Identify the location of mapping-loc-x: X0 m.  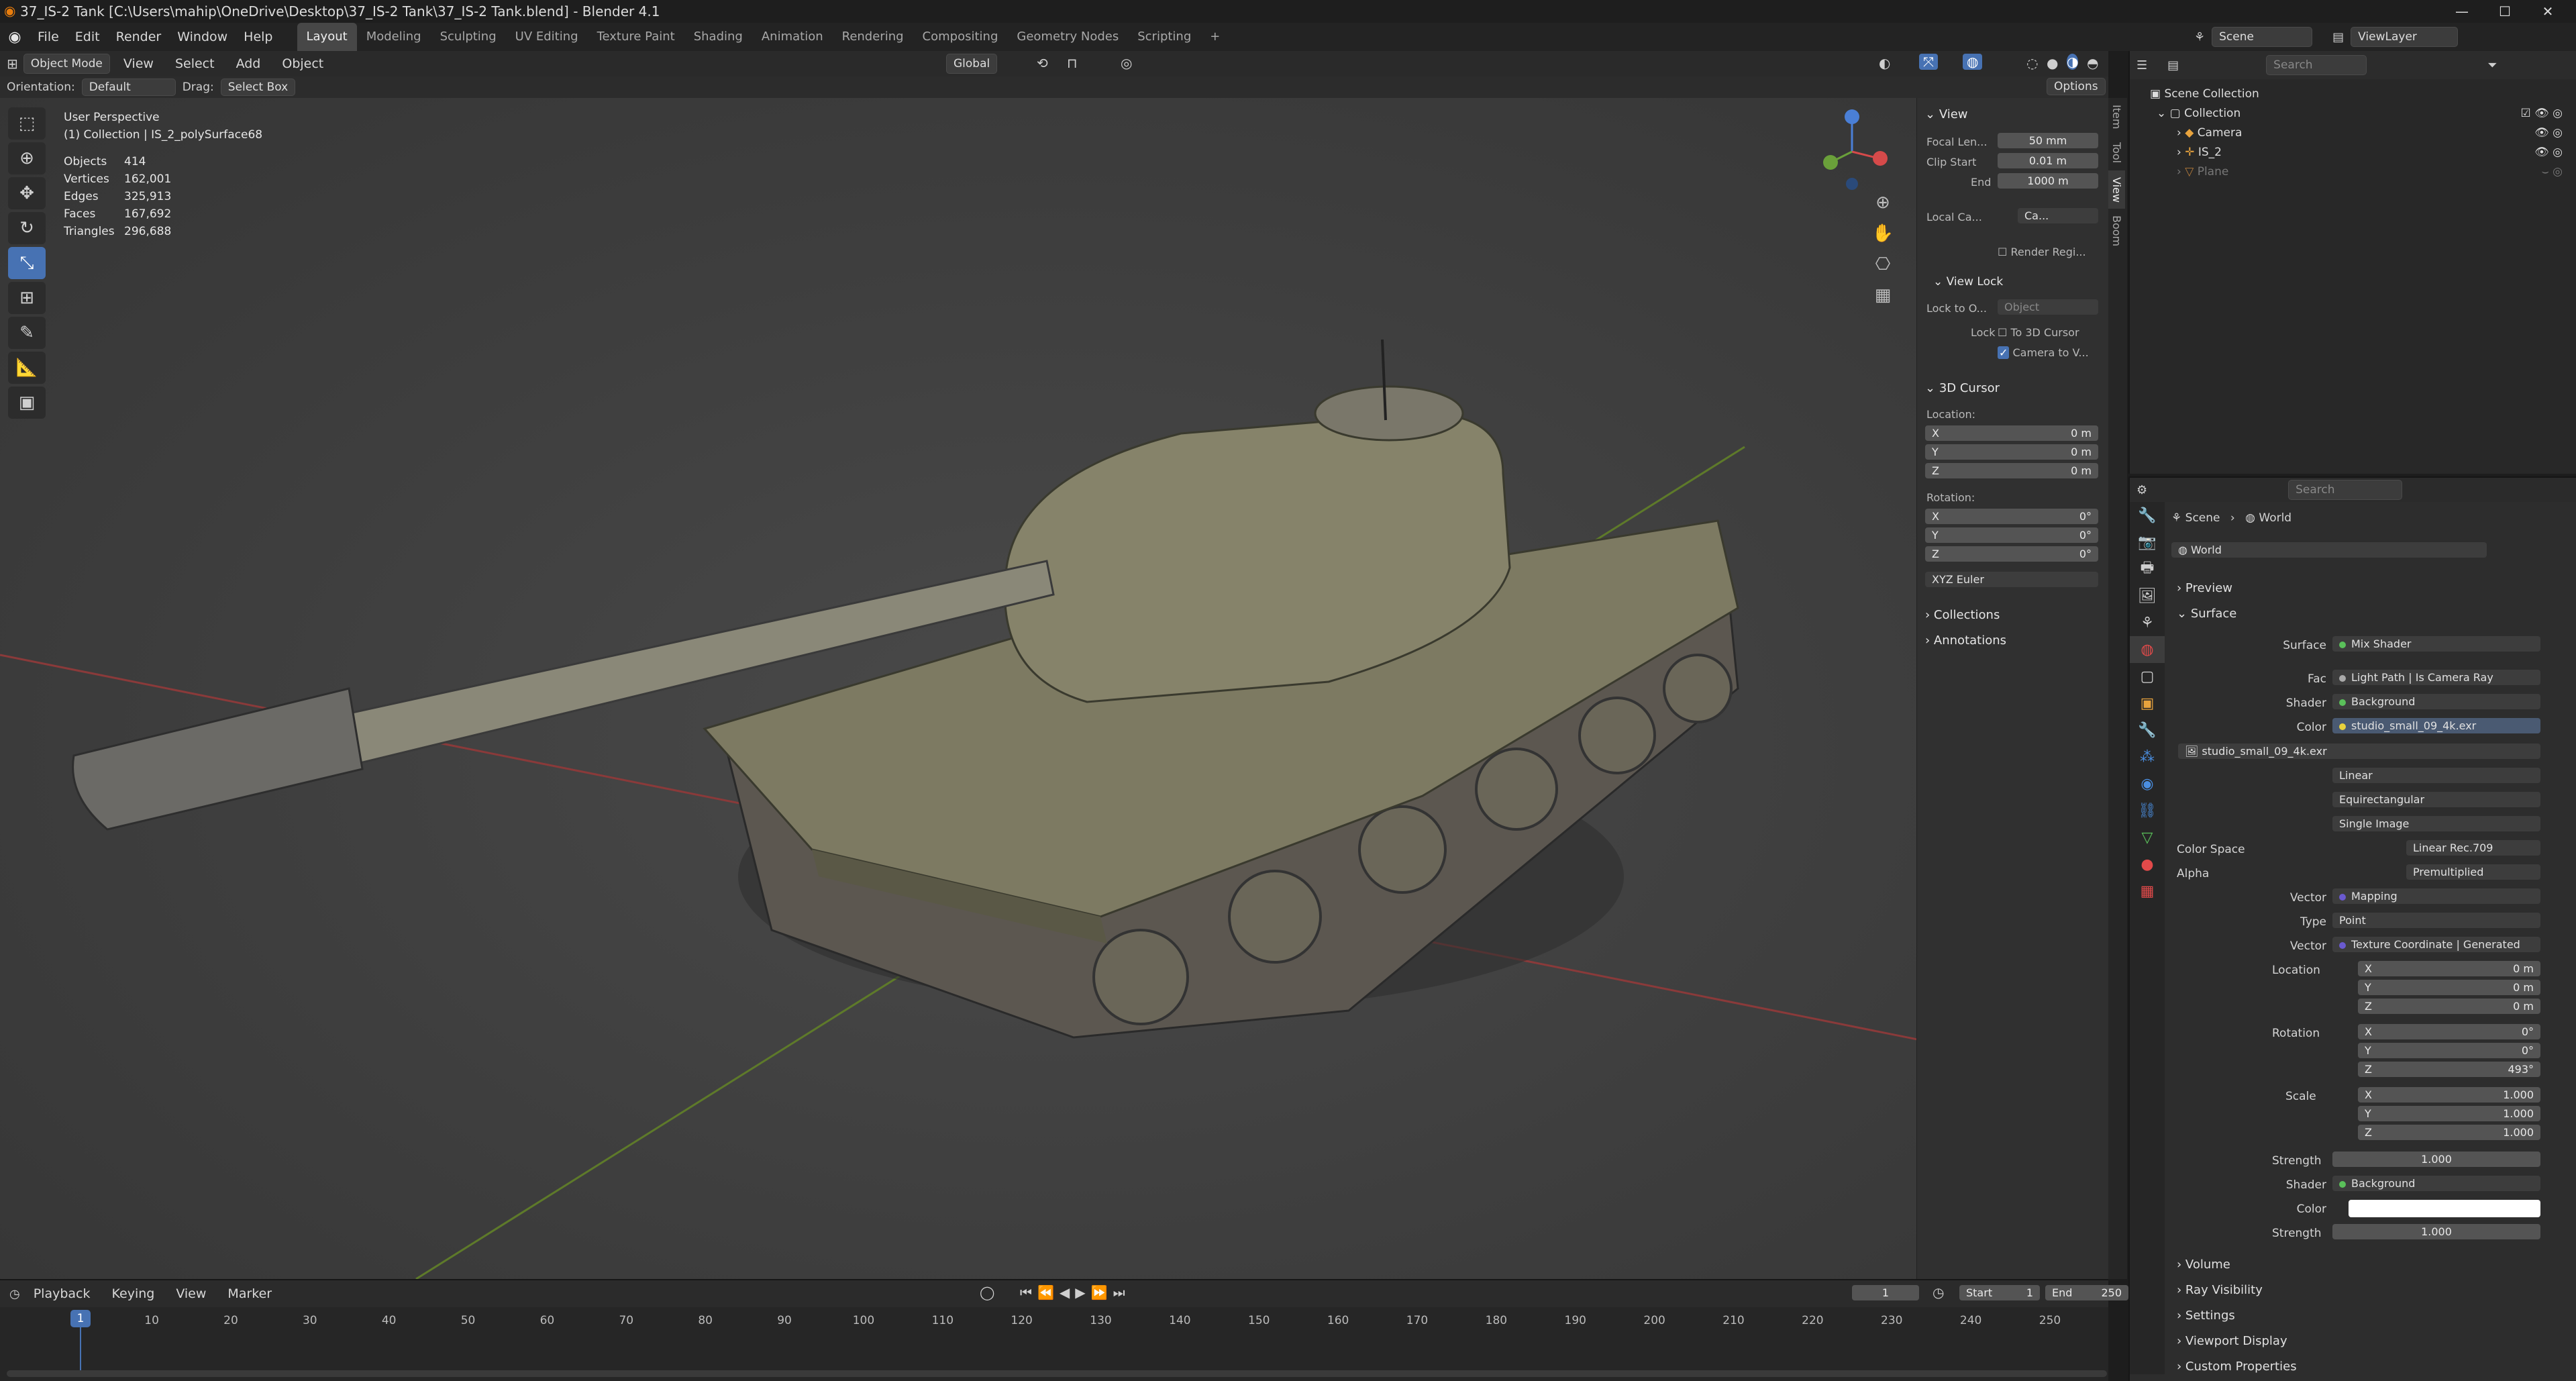
(2449, 968).